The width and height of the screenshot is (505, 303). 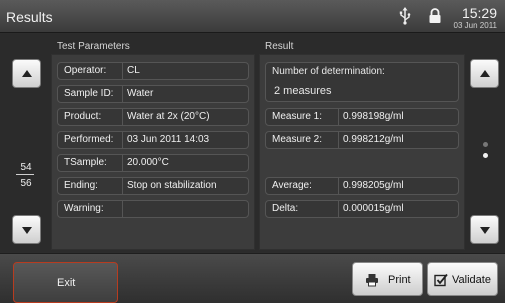 I want to click on scroll-up-button, so click(x=484, y=73).